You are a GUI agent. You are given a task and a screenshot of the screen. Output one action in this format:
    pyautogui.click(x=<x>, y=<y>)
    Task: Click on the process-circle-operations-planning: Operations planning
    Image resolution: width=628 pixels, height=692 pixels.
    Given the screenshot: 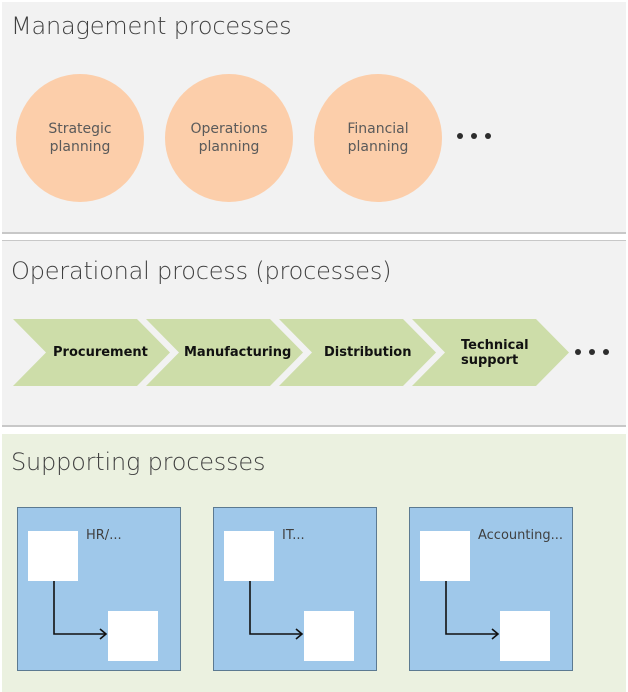 What is the action you would take?
    pyautogui.click(x=229, y=138)
    